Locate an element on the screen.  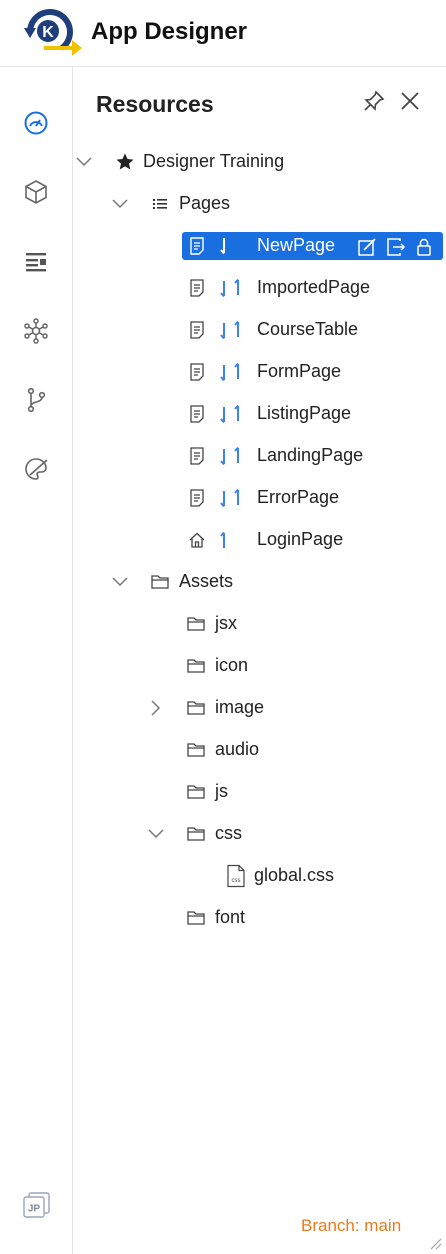
network-graph-icon is located at coordinates (36, 331).